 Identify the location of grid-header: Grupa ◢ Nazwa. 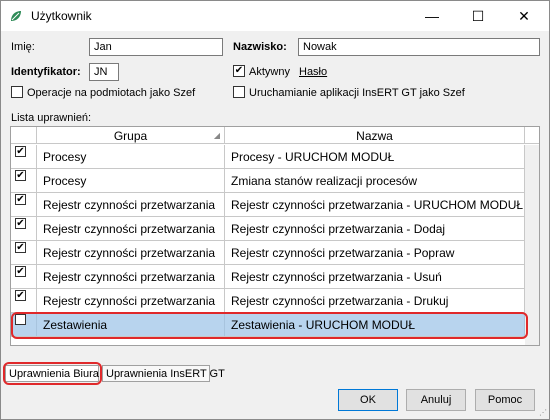
(275, 135).